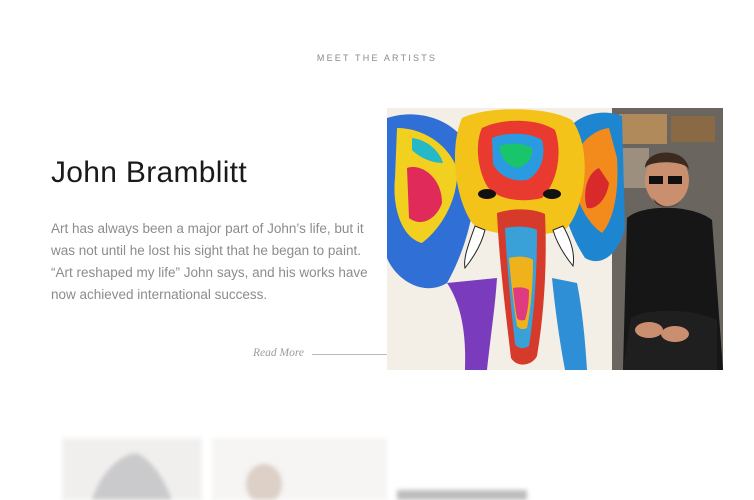 The height and width of the screenshot is (500, 754). Describe the element at coordinates (278, 353) in the screenshot. I see `read-more-link: Read More` at that location.